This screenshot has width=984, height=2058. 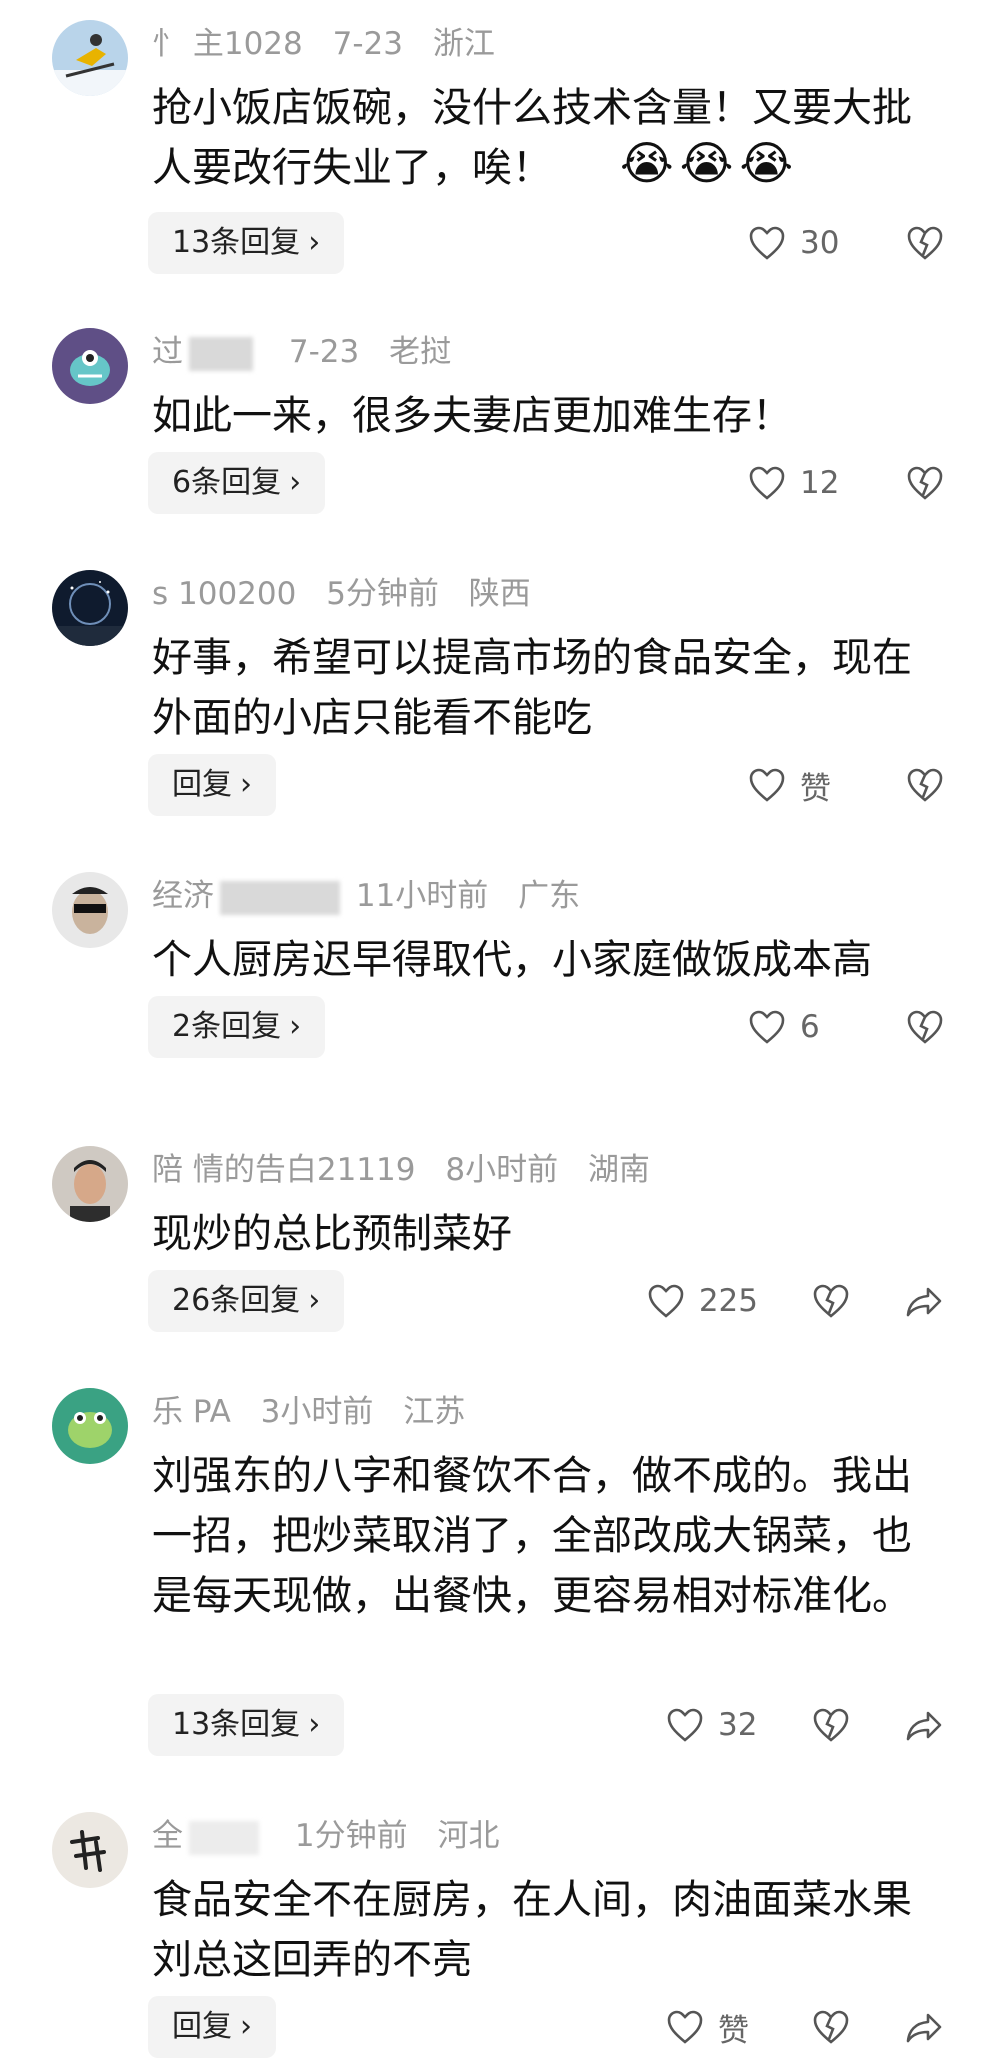 I want to click on comment-meta: s 100200 5分钟前 陕西, so click(x=341, y=594).